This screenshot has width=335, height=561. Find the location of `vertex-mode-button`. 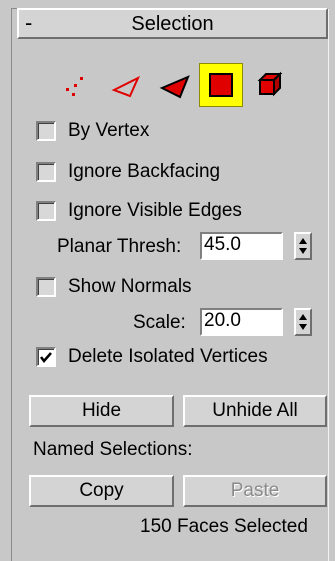

vertex-mode-button is located at coordinates (77, 85).